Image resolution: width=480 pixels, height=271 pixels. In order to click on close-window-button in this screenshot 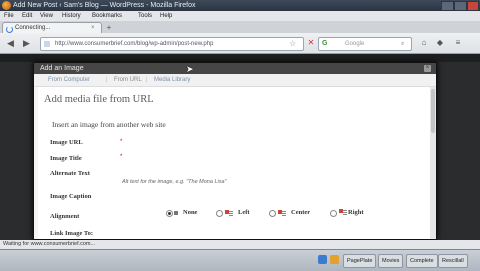, I will do `click(473, 6)`.